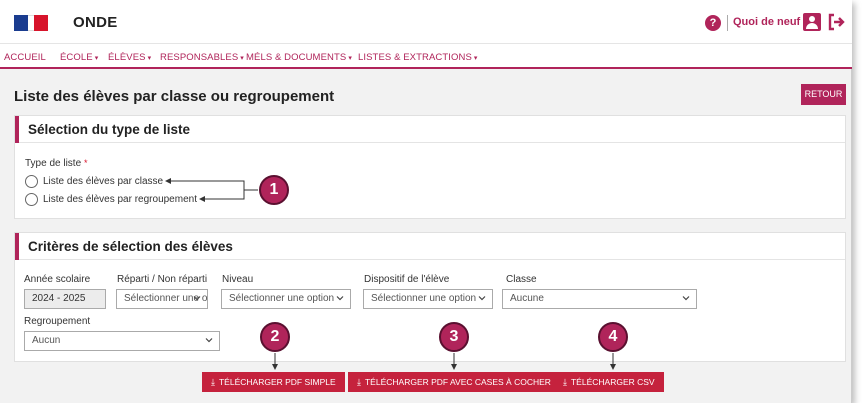 The width and height of the screenshot is (863, 403). Describe the element at coordinates (275, 337) in the screenshot. I see `callout-badge: 2` at that location.